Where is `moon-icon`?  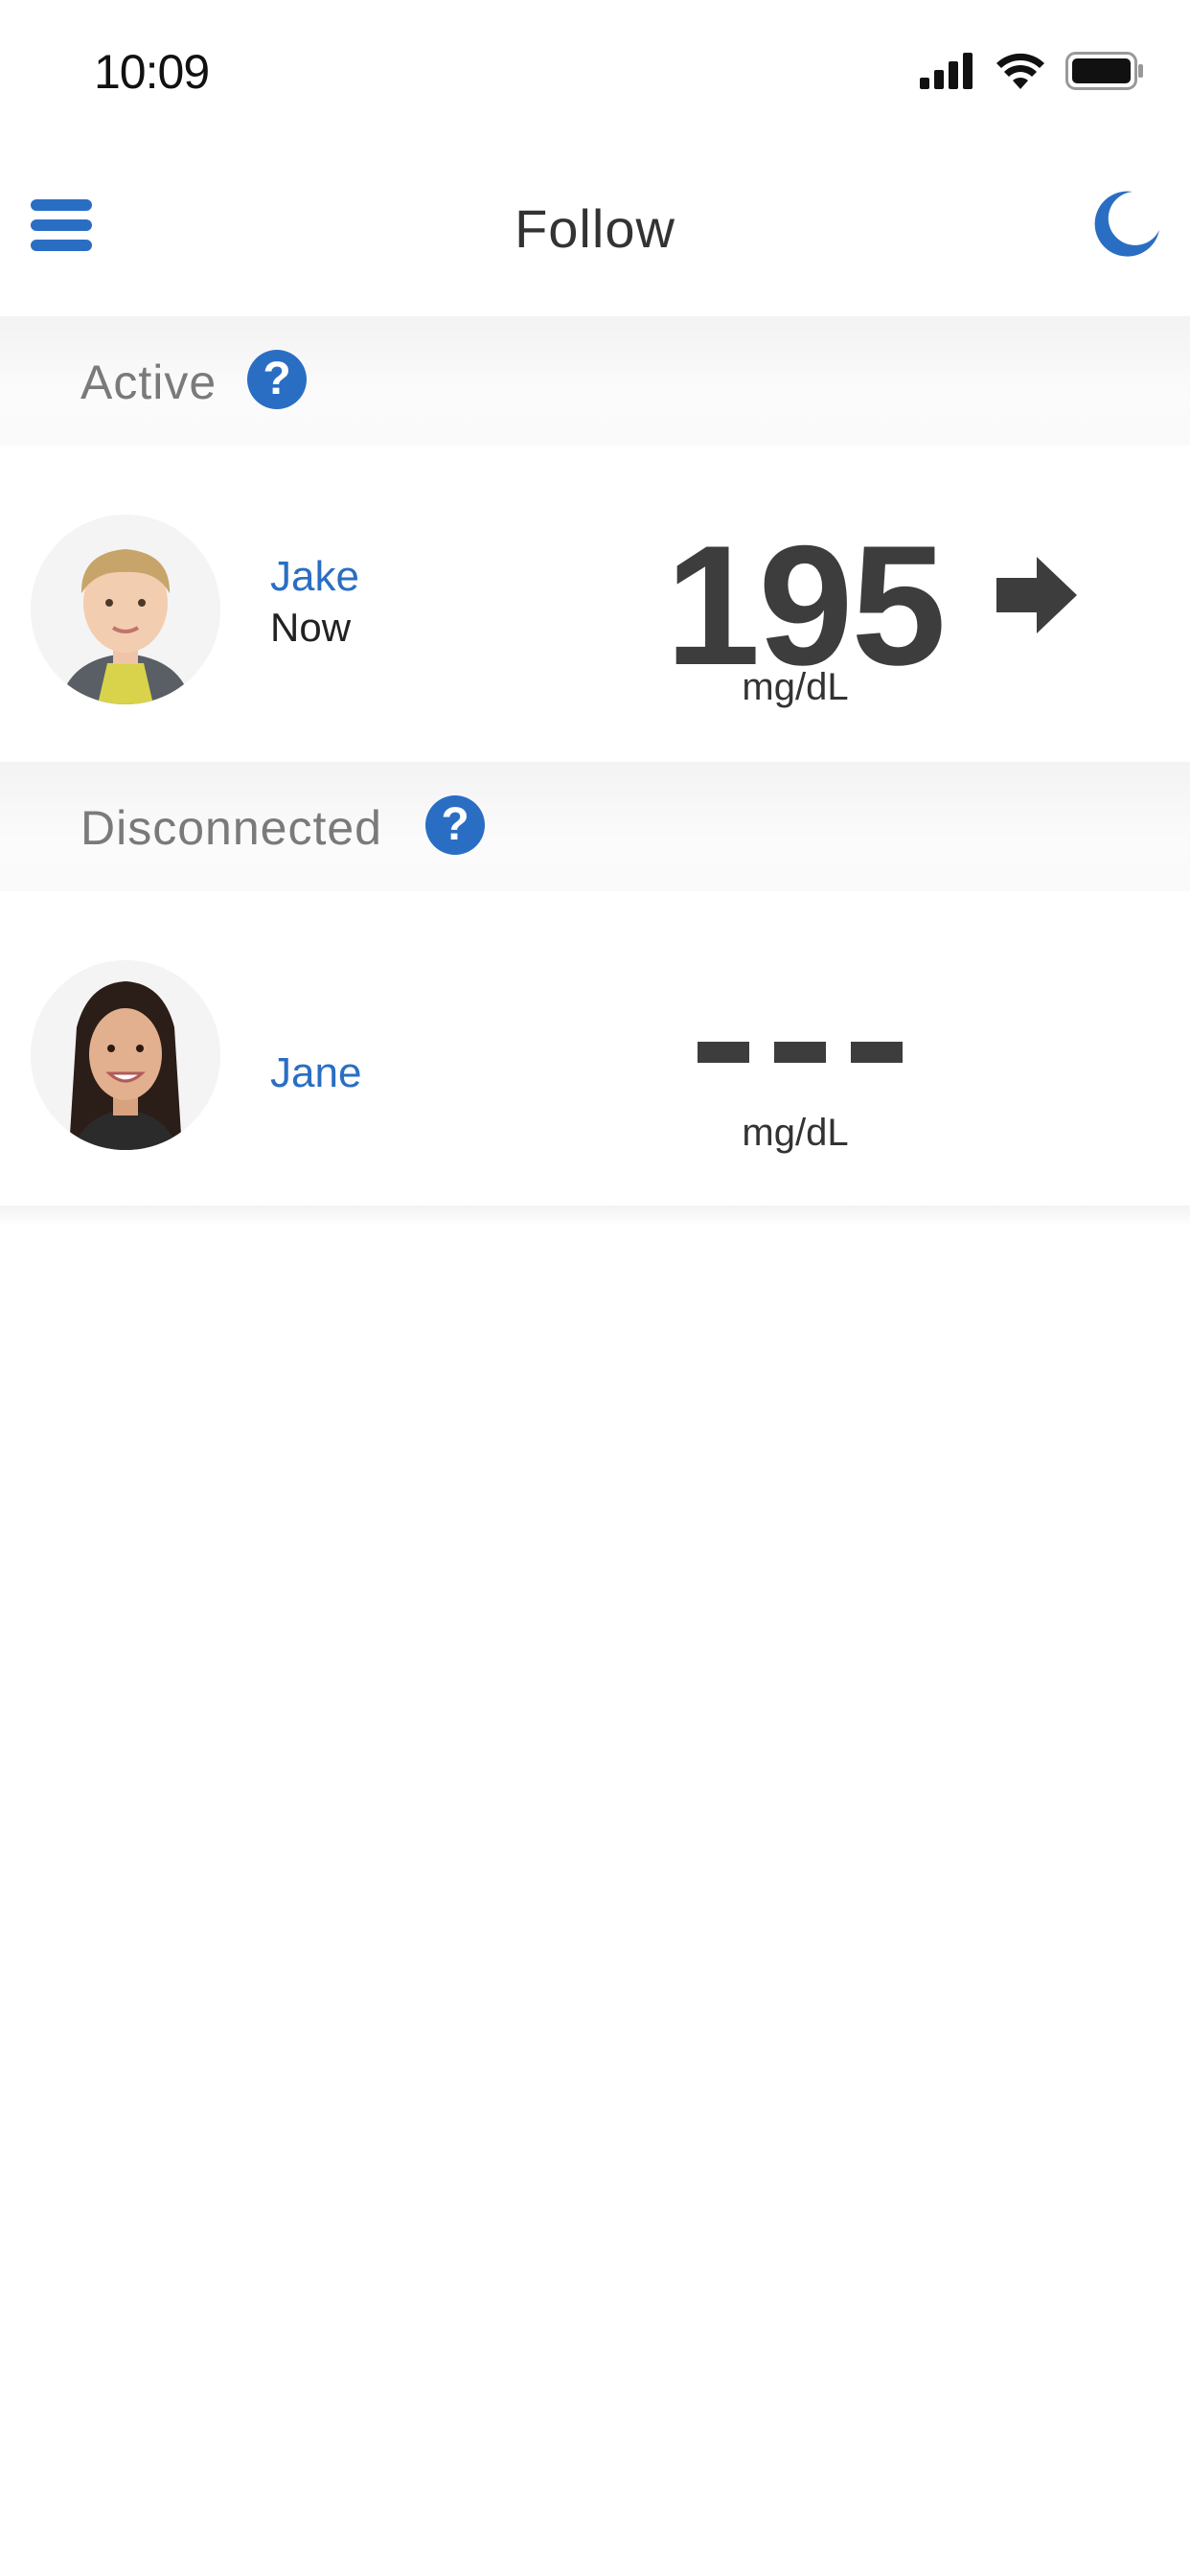 moon-icon is located at coordinates (1127, 224).